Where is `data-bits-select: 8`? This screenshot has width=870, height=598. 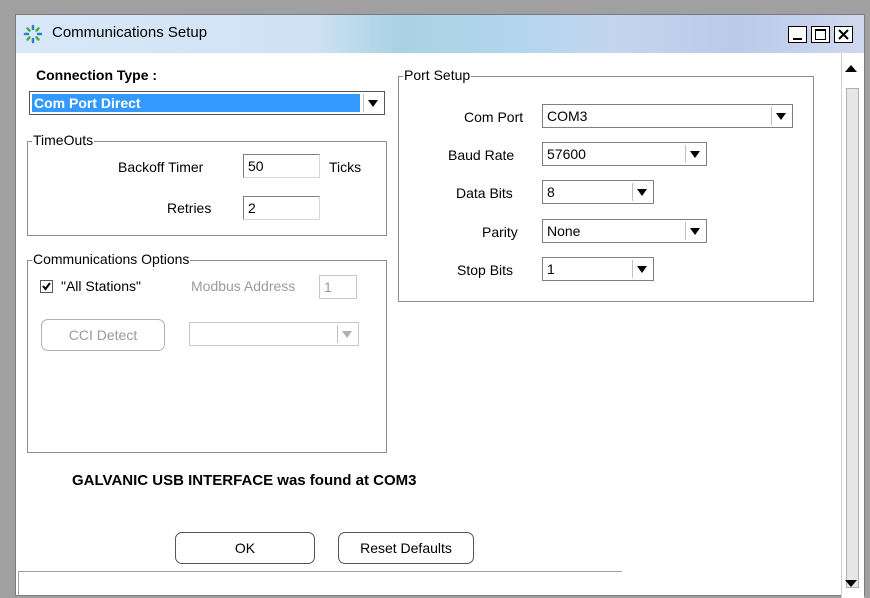 data-bits-select: 8 is located at coordinates (598, 192).